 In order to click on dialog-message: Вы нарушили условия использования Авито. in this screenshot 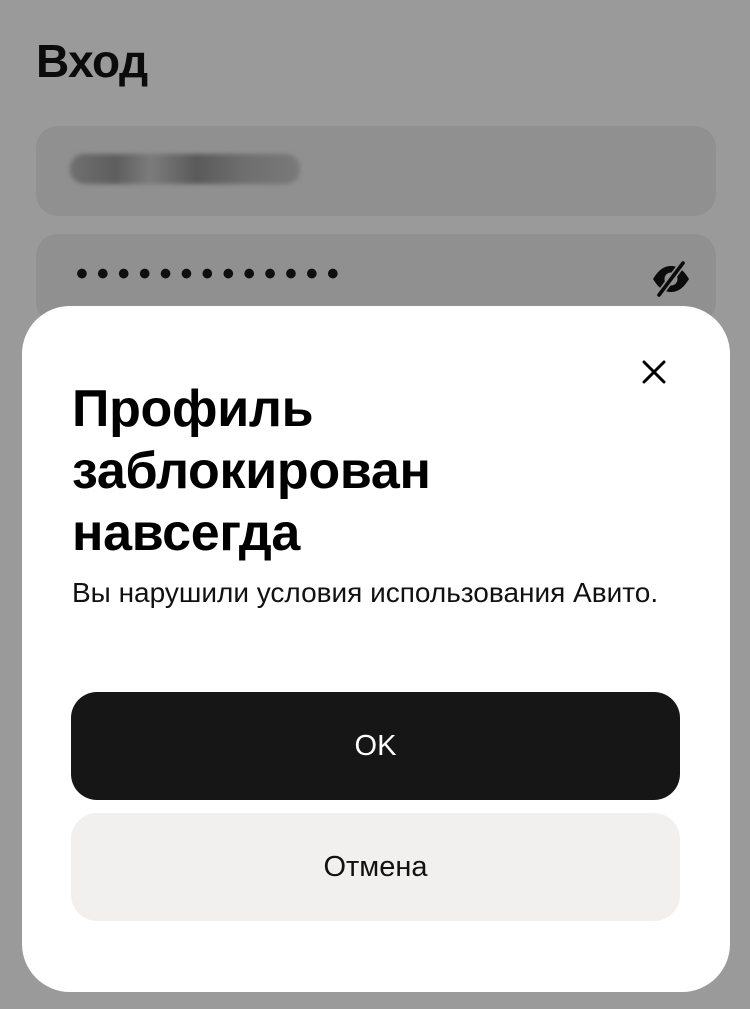, I will do `click(365, 592)`.